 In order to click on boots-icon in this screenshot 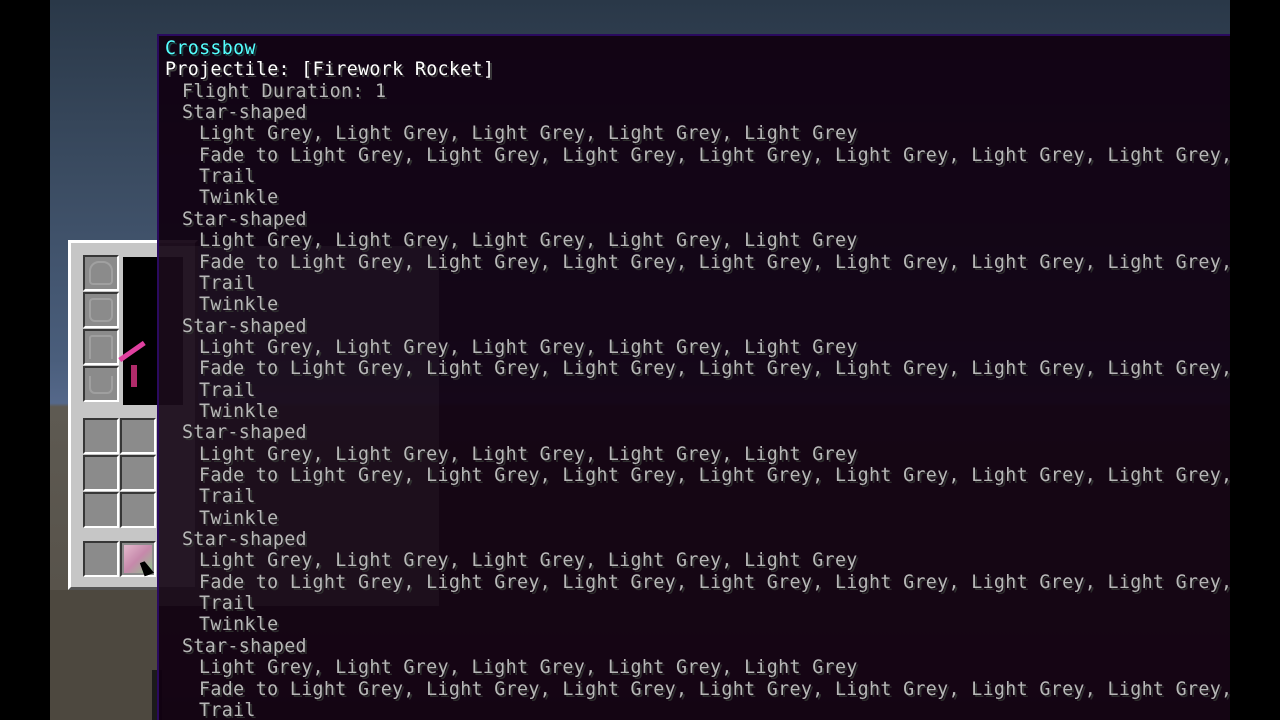, I will do `click(101, 385)`.